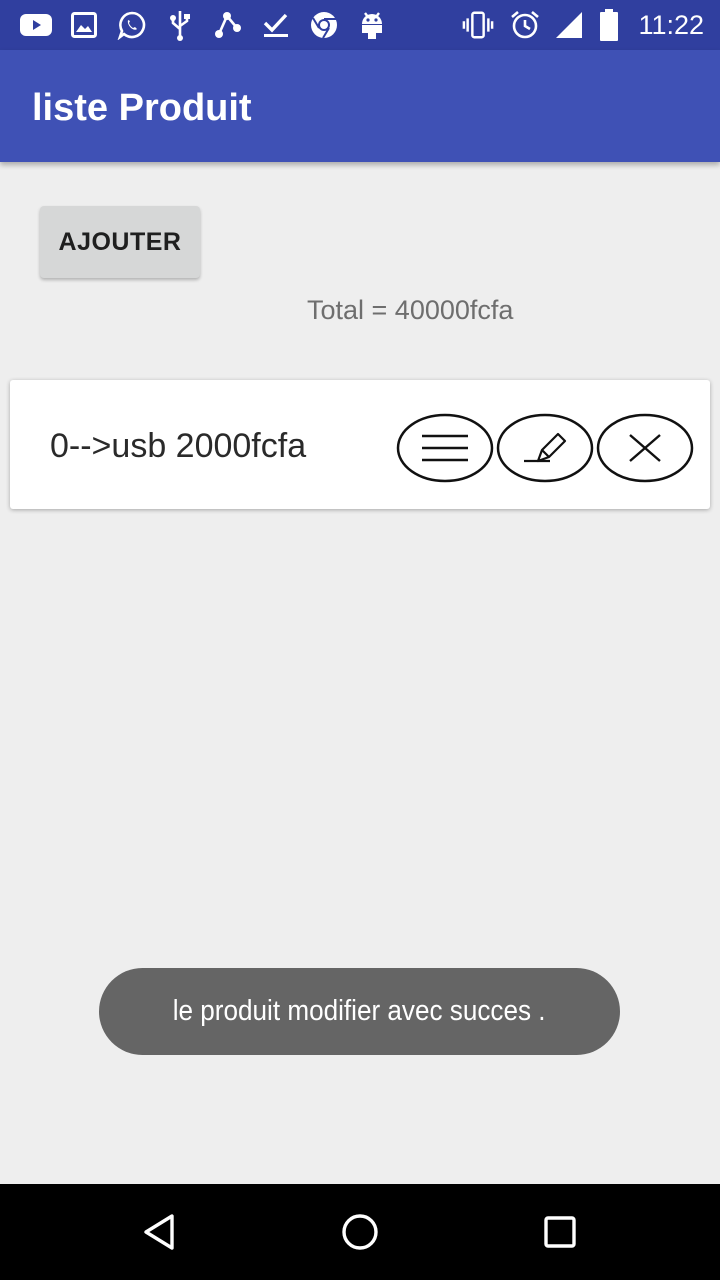 This screenshot has width=720, height=1280. What do you see at coordinates (142, 108) in the screenshot?
I see `page-title: liste Produit` at bounding box center [142, 108].